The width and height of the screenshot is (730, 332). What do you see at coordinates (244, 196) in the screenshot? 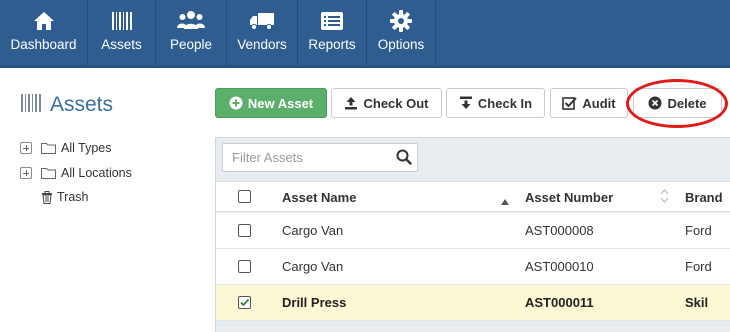
I see `select-all-checkbox` at bounding box center [244, 196].